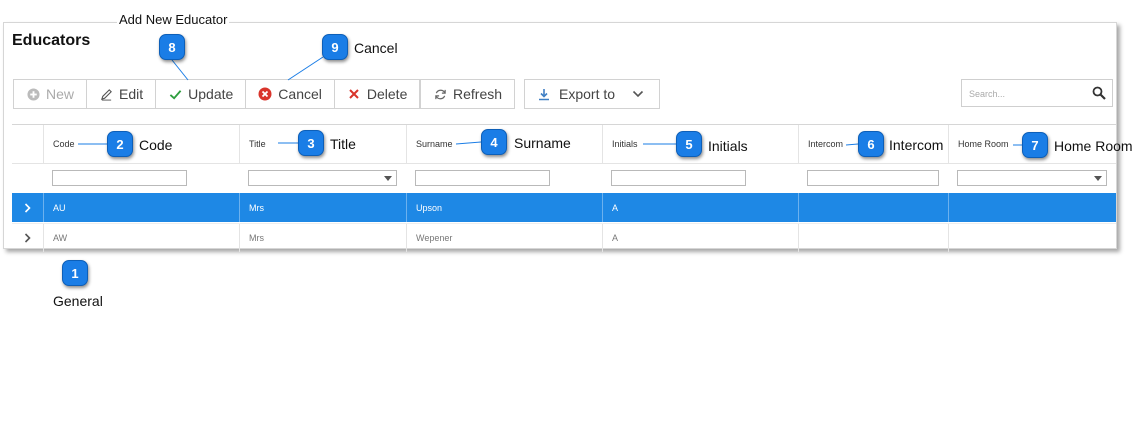 This screenshot has height=433, width=1142. I want to click on edit-button: Edit, so click(122, 94).